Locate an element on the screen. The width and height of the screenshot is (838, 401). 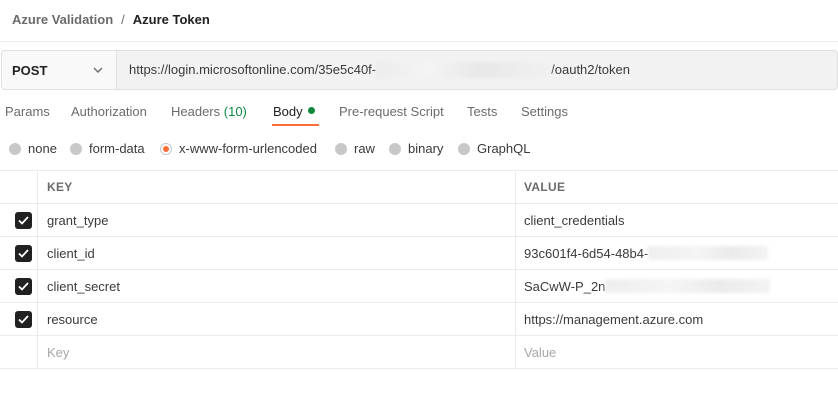
param-key: client_secret is located at coordinates (83, 286).